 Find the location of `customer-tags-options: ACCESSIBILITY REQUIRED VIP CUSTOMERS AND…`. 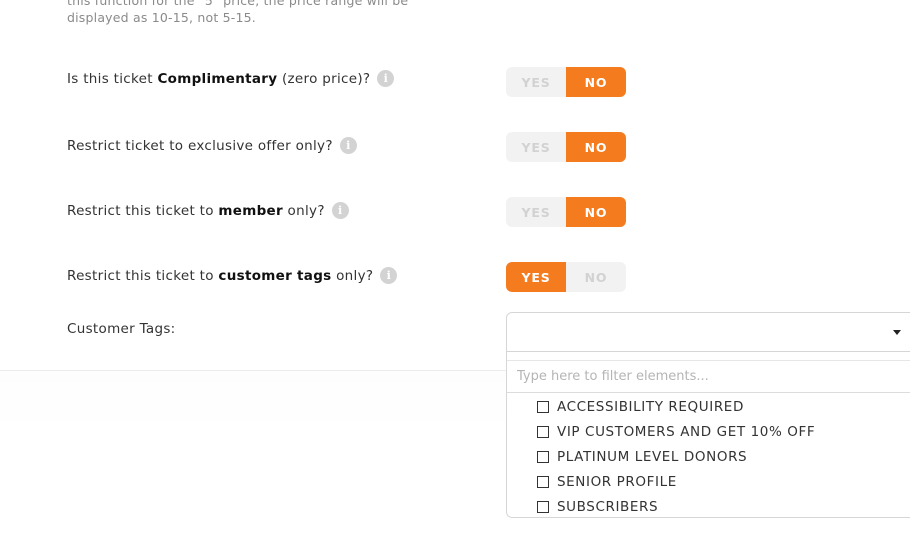

customer-tags-options: ACCESSIBILITY REQUIRED VIP CUSTOMERS AND… is located at coordinates (676, 456).